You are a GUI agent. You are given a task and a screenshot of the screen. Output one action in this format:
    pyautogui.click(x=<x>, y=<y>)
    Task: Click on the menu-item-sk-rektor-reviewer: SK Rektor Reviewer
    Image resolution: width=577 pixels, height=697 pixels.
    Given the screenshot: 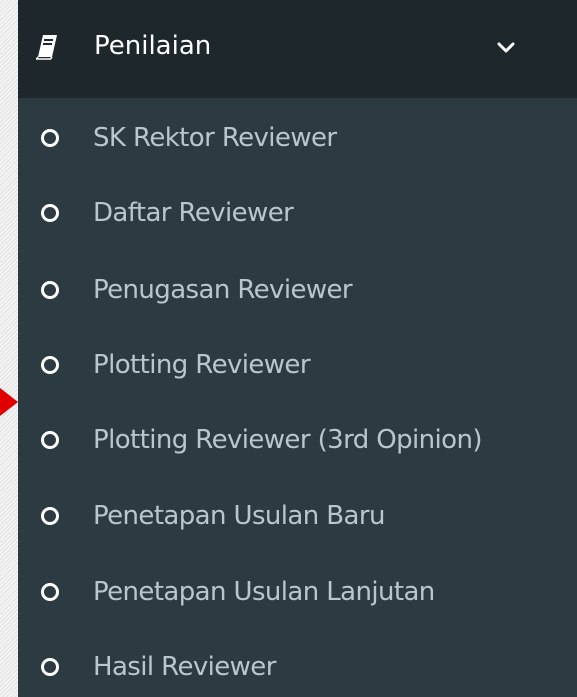 What is the action you would take?
    pyautogui.click(x=297, y=139)
    